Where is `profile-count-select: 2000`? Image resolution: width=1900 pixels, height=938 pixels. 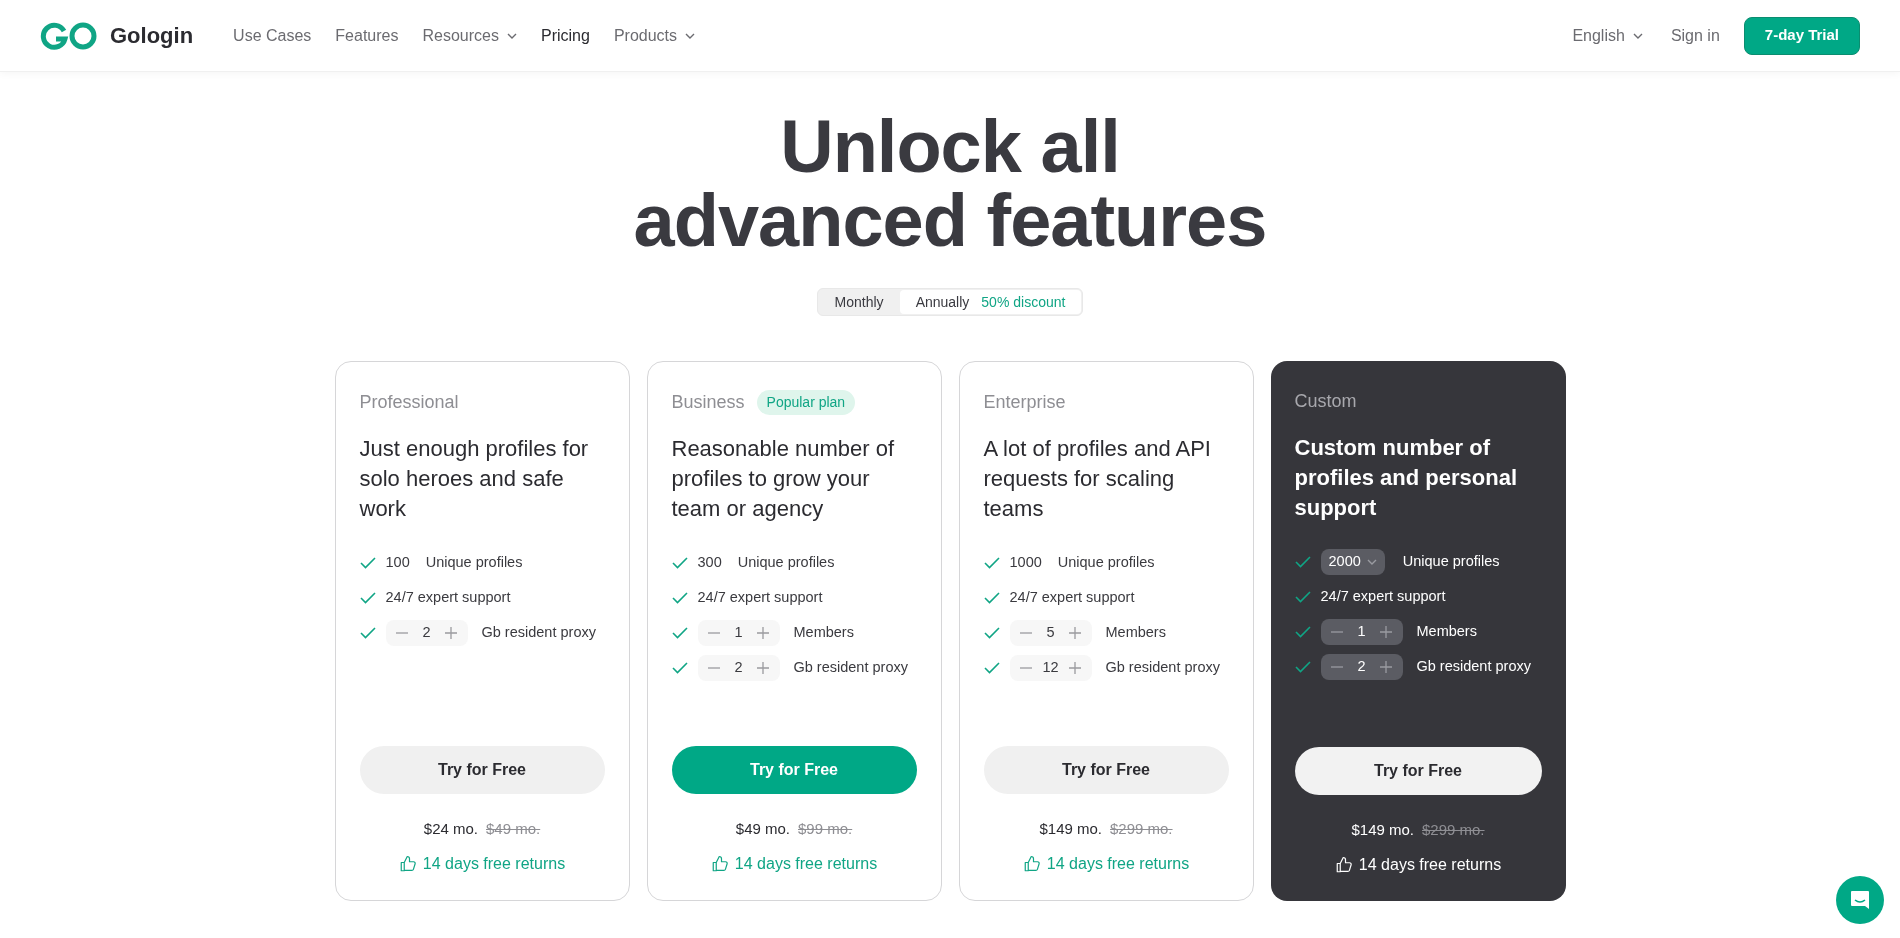
profile-count-select: 2000 is located at coordinates (1352, 562).